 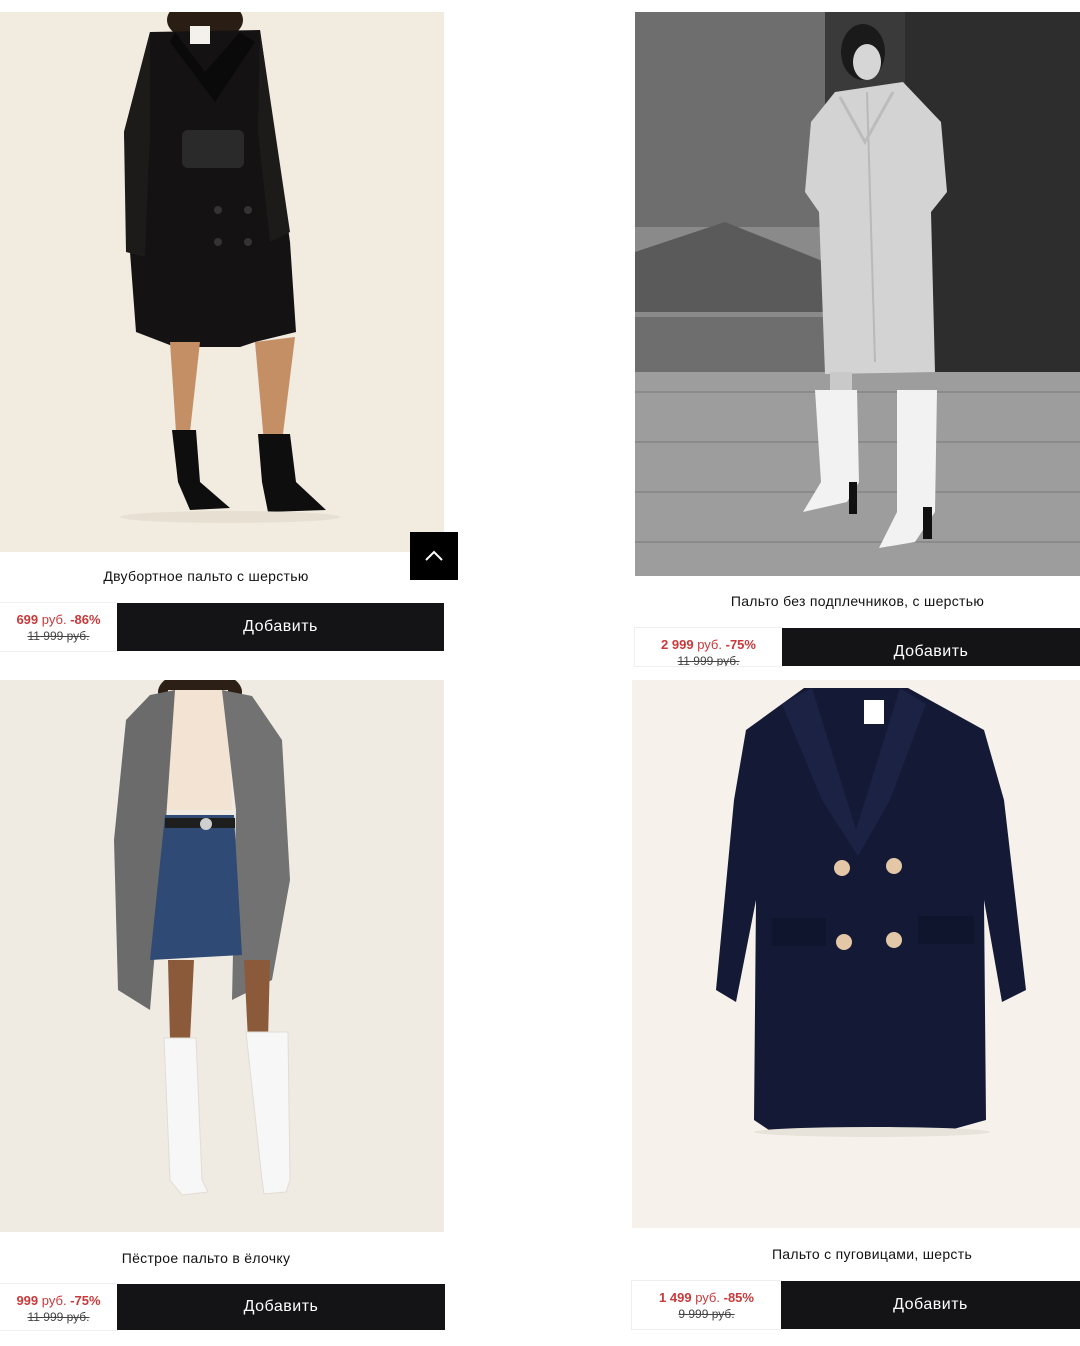 I want to click on price-box: 1 499 руб. -85% 9 999 руб., so click(x=706, y=1305).